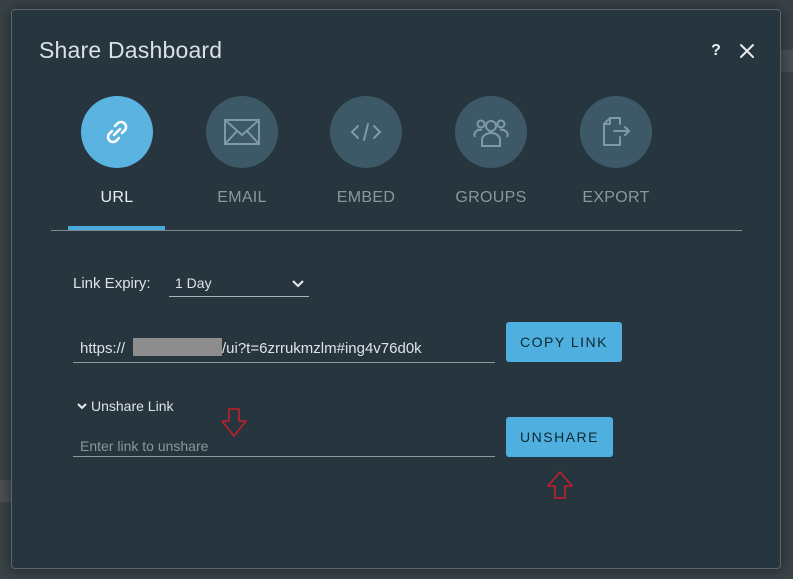 This screenshot has height=579, width=793. Describe the element at coordinates (560, 485) in the screenshot. I see `annotation-arrow-up-icon` at that location.